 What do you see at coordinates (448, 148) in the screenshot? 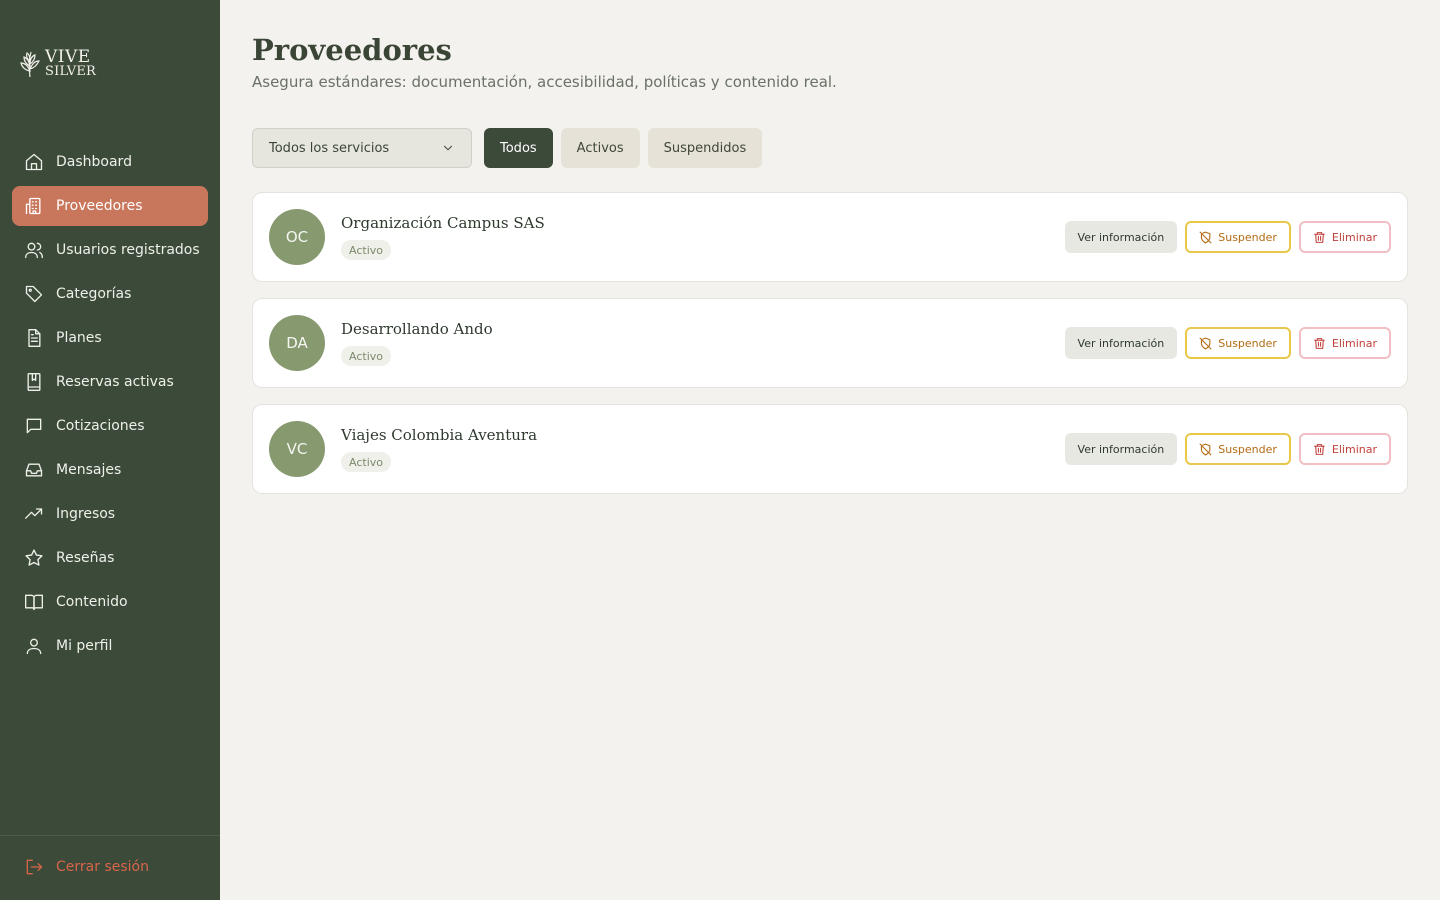
I see `chevron-down-icon` at bounding box center [448, 148].